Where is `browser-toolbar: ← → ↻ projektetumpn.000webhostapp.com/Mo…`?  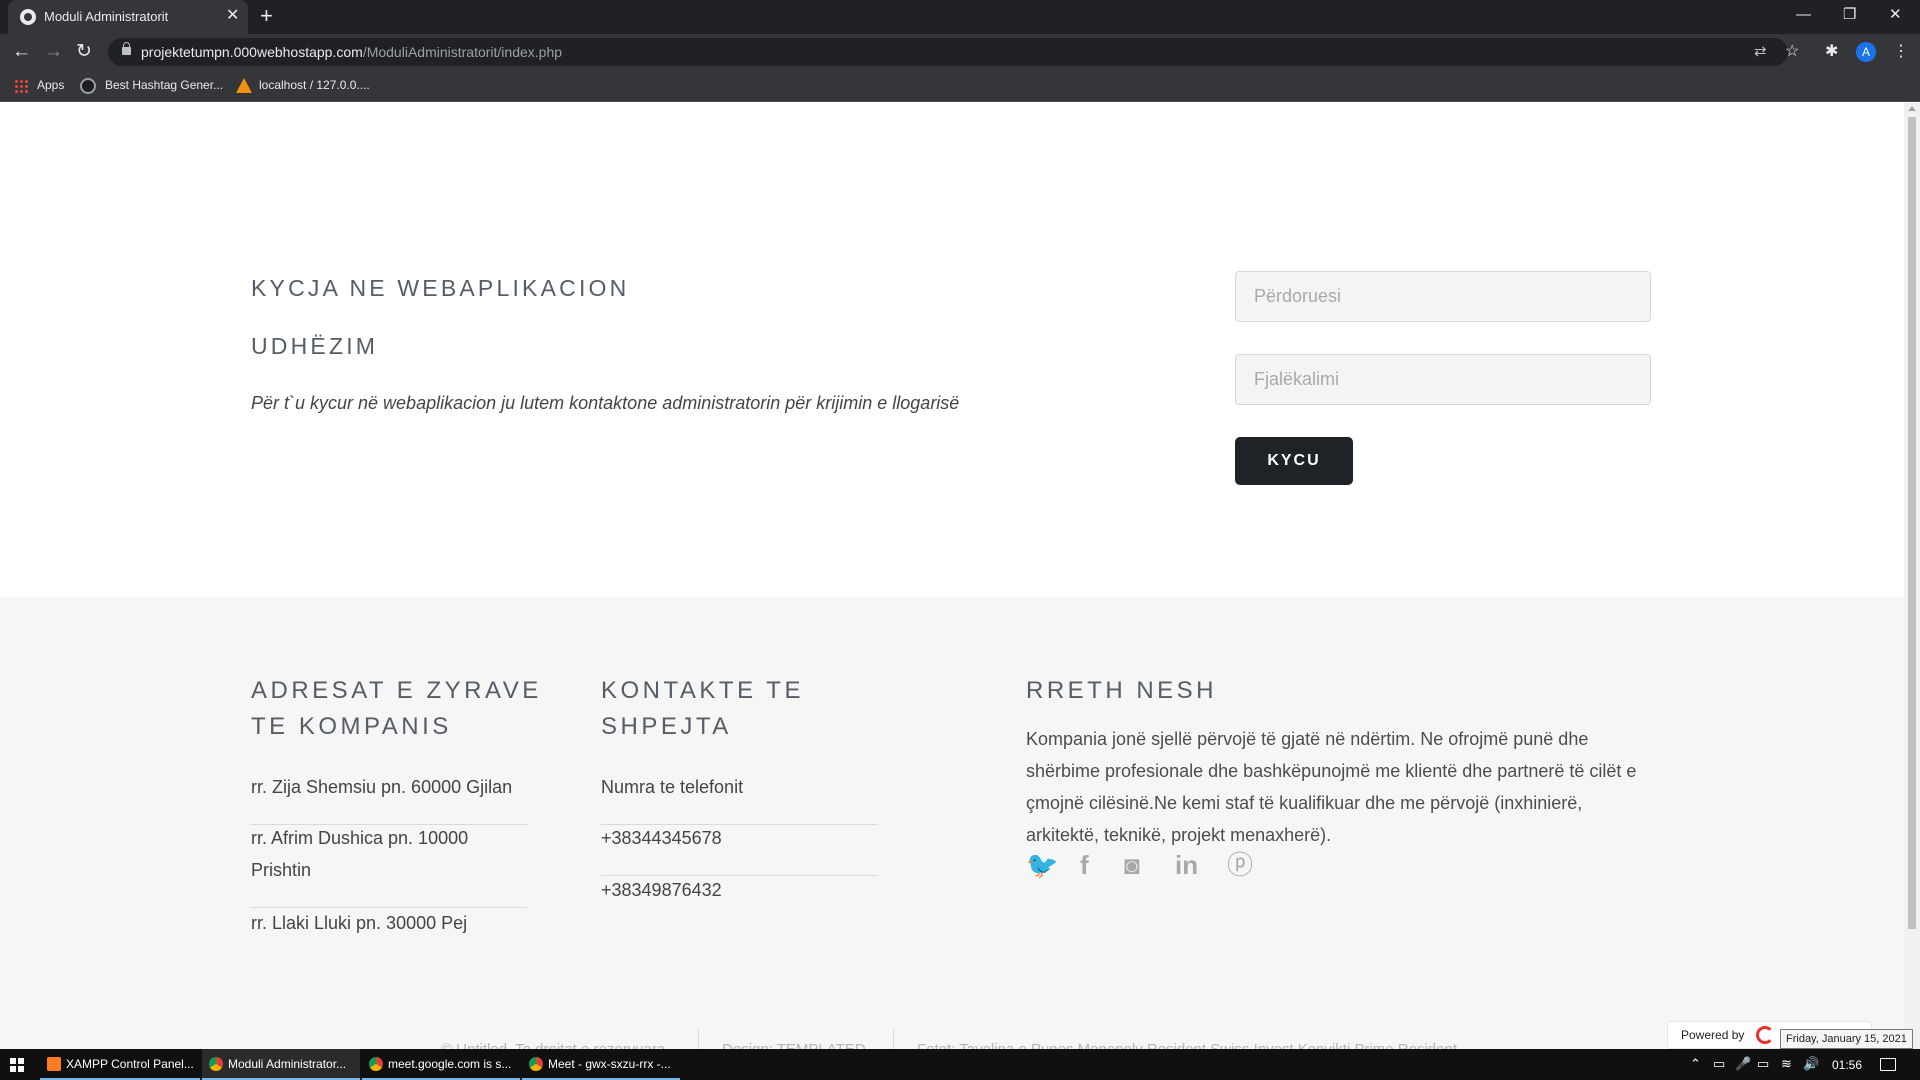
browser-toolbar: ← → ↻ projektetumpn.000webhostapp.com/Mo… is located at coordinates (960, 52).